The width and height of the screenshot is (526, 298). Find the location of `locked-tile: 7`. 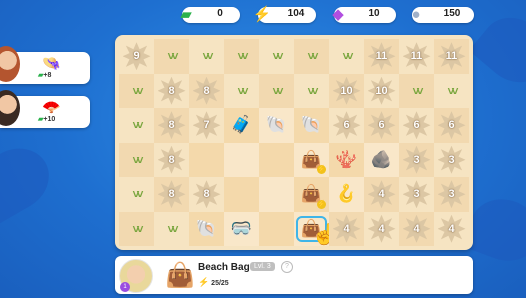

locked-tile: 7 is located at coordinates (206, 125).